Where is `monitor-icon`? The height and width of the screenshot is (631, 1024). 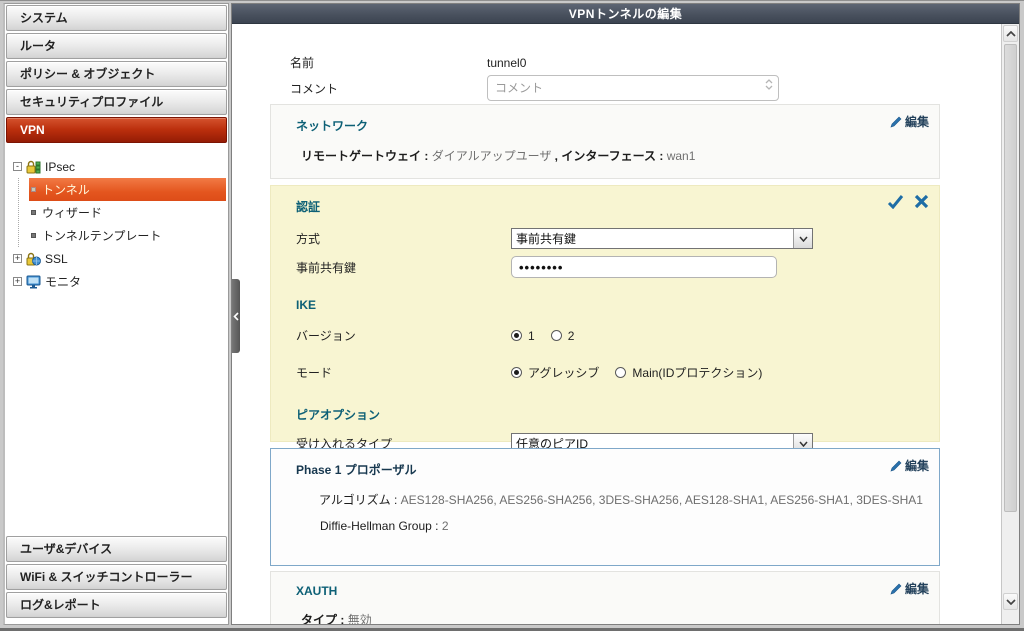
monitor-icon is located at coordinates (33, 282).